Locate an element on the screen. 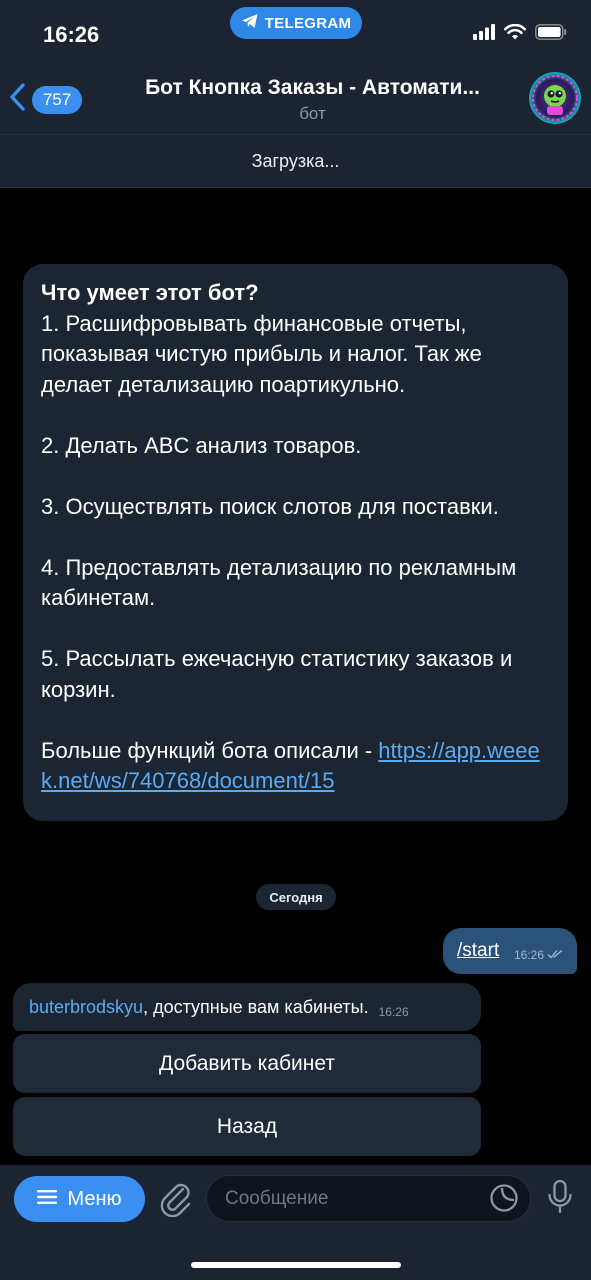 The width and height of the screenshot is (591, 1280). intro-title: Что умеет этот бот? is located at coordinates (150, 292).